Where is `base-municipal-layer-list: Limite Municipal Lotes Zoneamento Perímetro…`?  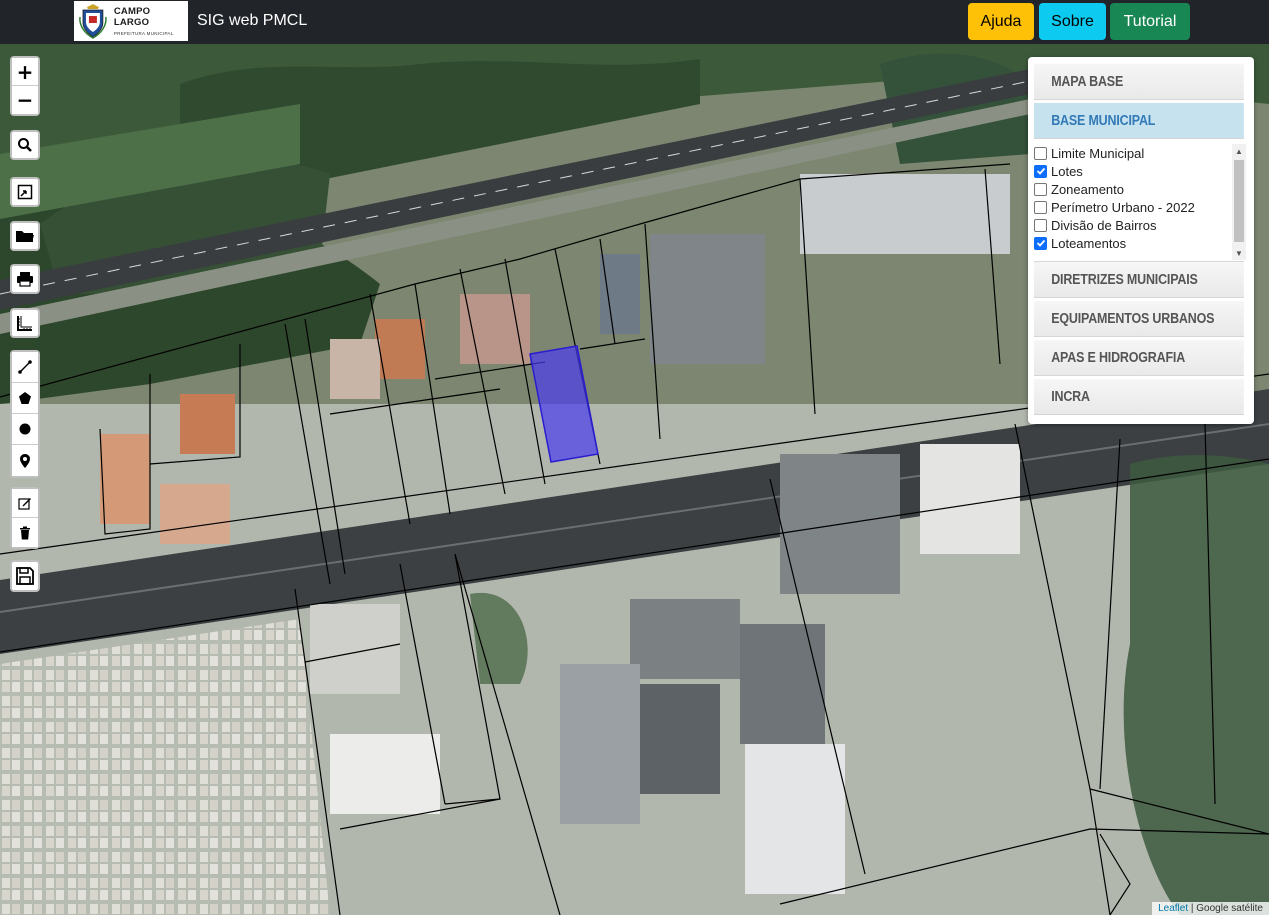
base-municipal-layer-list: Limite Municipal Lotes Zoneamento Perímetro… is located at coordinates (1140, 203).